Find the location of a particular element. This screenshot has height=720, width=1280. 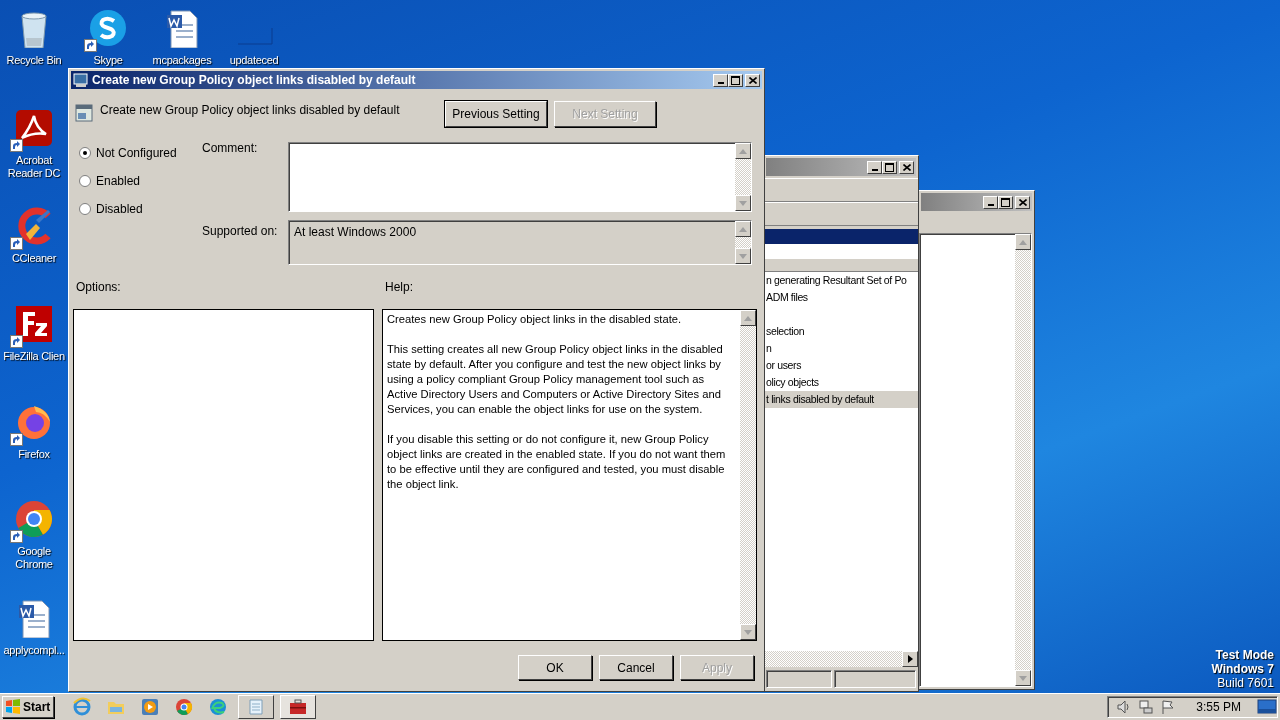

desktop-notice-text: Build 7601 is located at coordinates (1245, 683).